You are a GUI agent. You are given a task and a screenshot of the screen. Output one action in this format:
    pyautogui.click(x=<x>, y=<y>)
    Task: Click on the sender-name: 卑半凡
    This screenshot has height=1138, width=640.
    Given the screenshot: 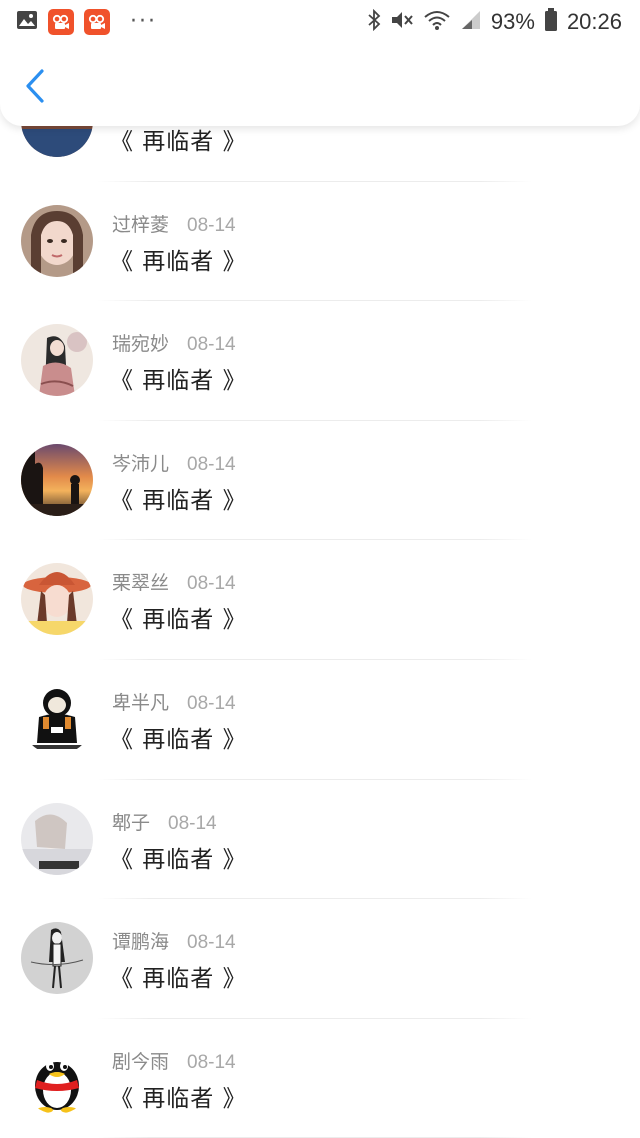 What is the action you would take?
    pyautogui.click(x=140, y=701)
    